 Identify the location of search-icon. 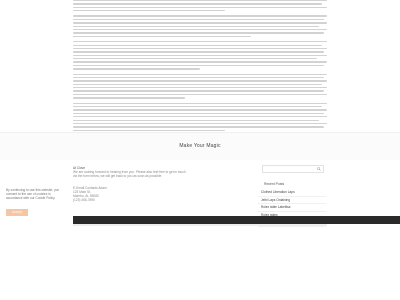
(319, 169).